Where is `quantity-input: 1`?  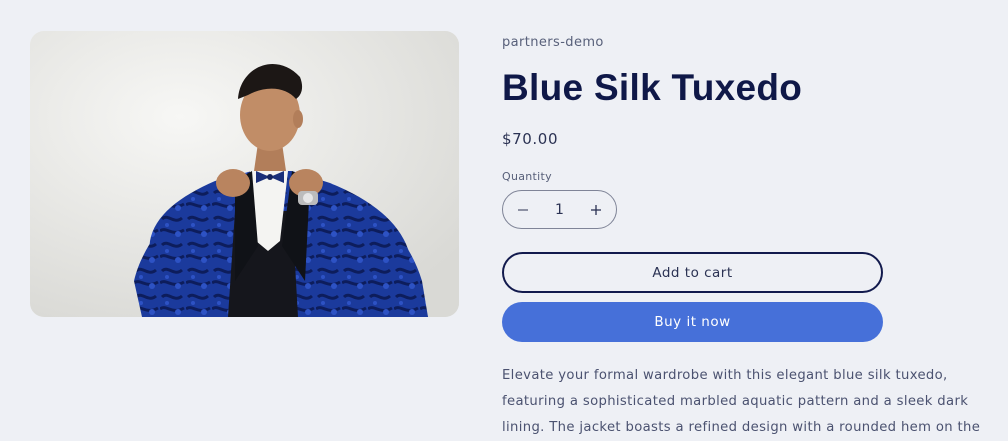 quantity-input: 1 is located at coordinates (560, 210).